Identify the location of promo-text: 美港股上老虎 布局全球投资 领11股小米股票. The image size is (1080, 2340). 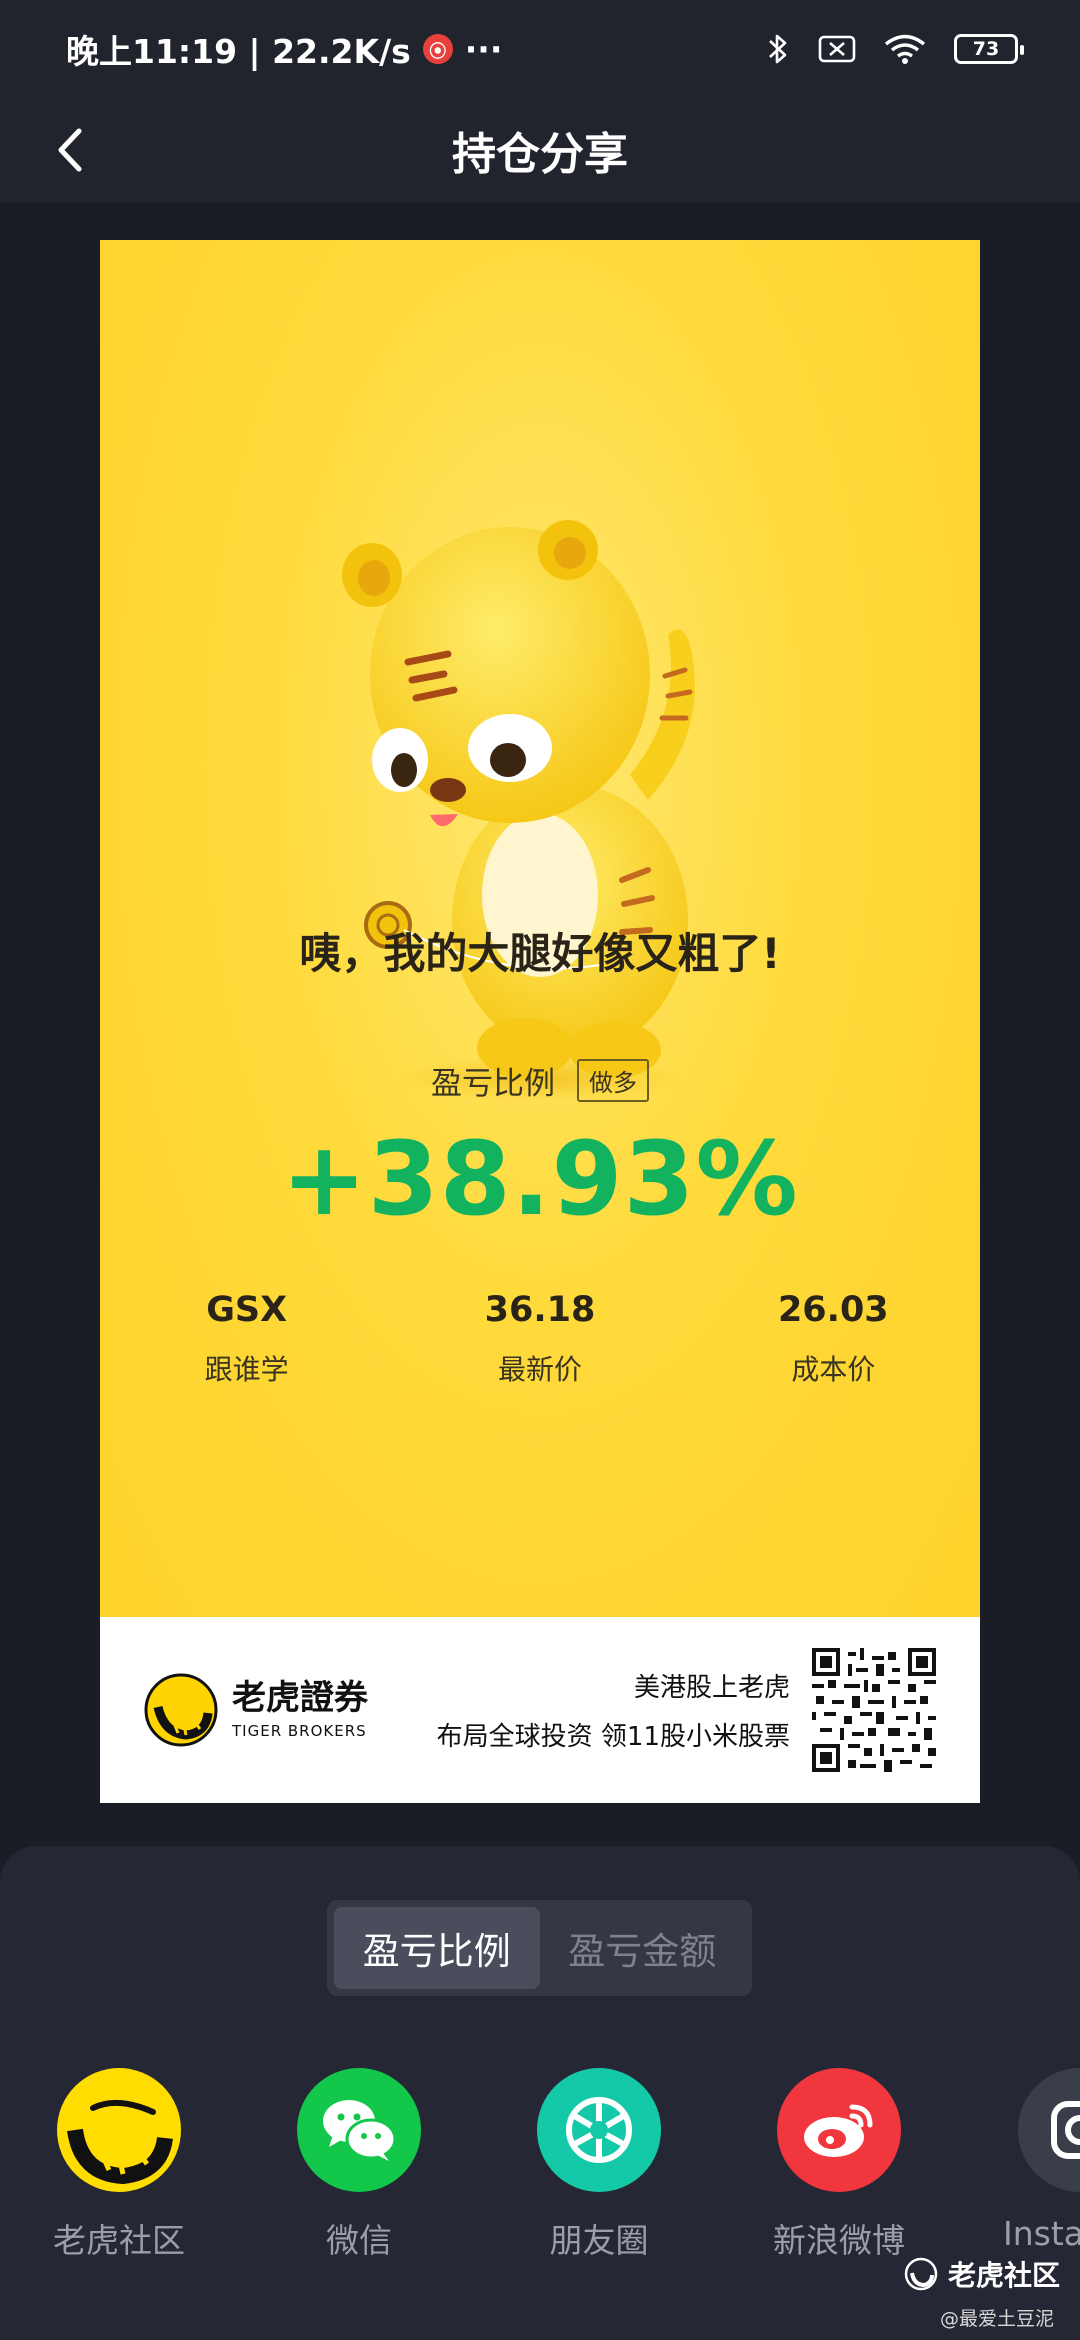
(593, 1710).